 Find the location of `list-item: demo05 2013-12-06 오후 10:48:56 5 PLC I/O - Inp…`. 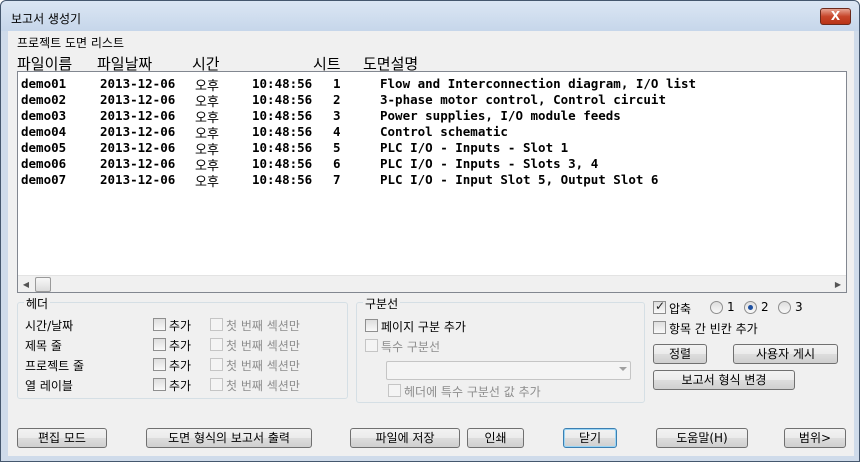

list-item: demo05 2013-12-06 오후 10:48:56 5 PLC I/O - Inp… is located at coordinates (432, 149).